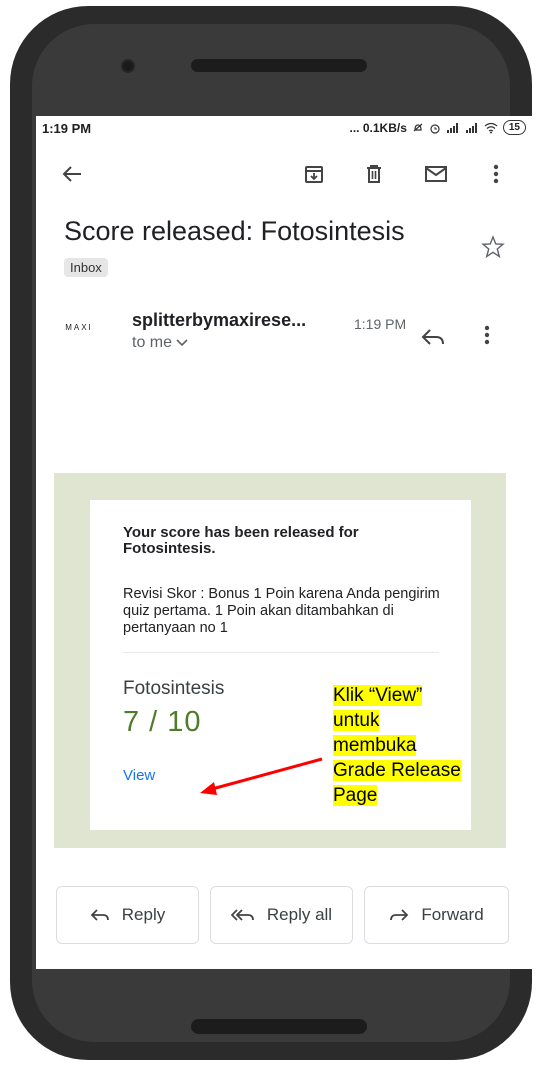 This screenshot has height=1067, width=543. Describe the element at coordinates (128, 66) in the screenshot. I see `camera` at that location.